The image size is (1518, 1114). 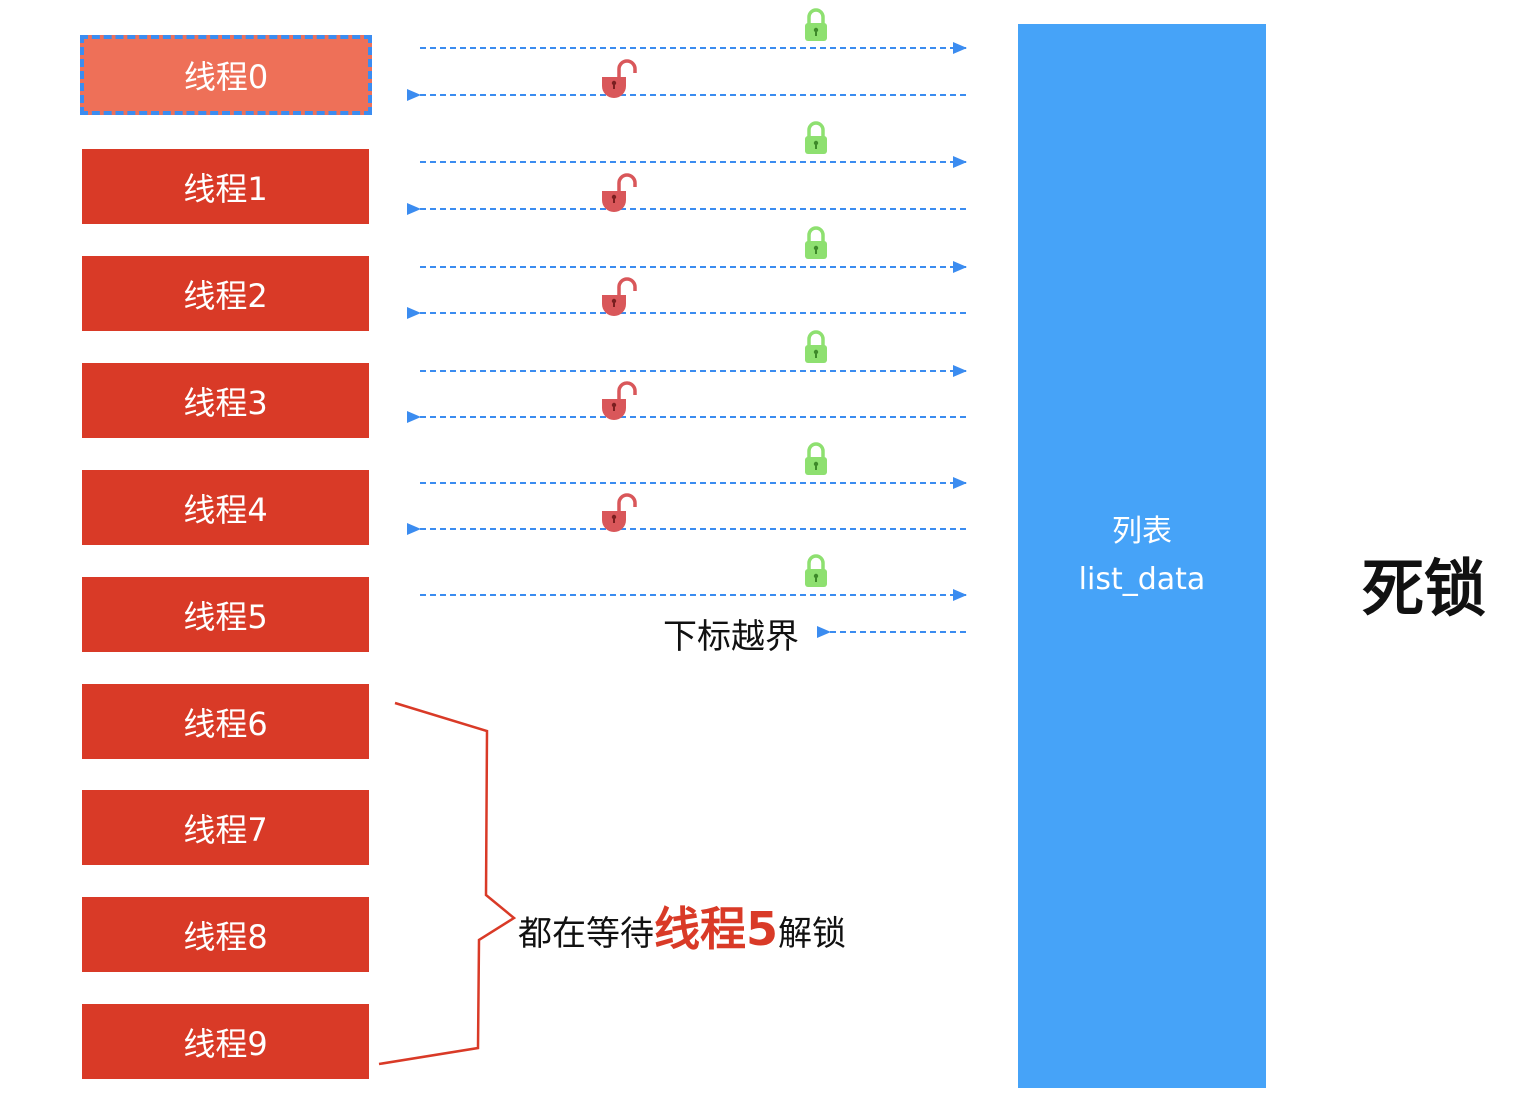 I want to click on waiting-note-suffix: 解锁, so click(x=812, y=934).